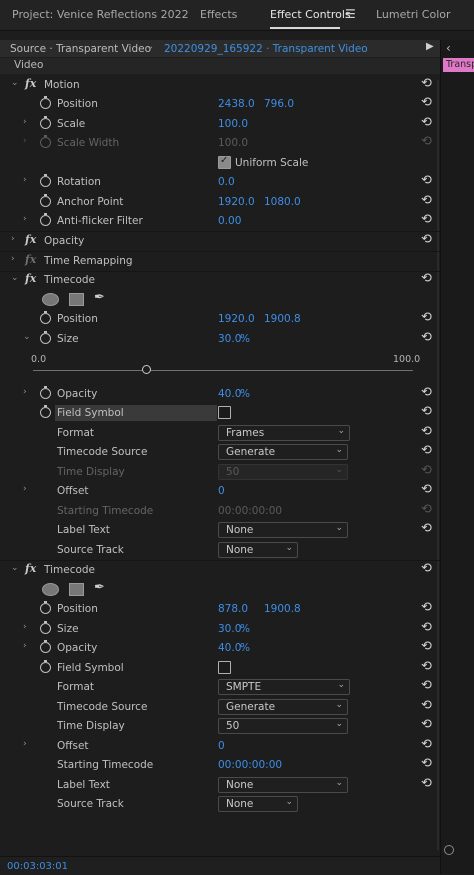 The width and height of the screenshot is (474, 875). I want to click on tab-lumetri-color: Lumetri Color, so click(413, 14).